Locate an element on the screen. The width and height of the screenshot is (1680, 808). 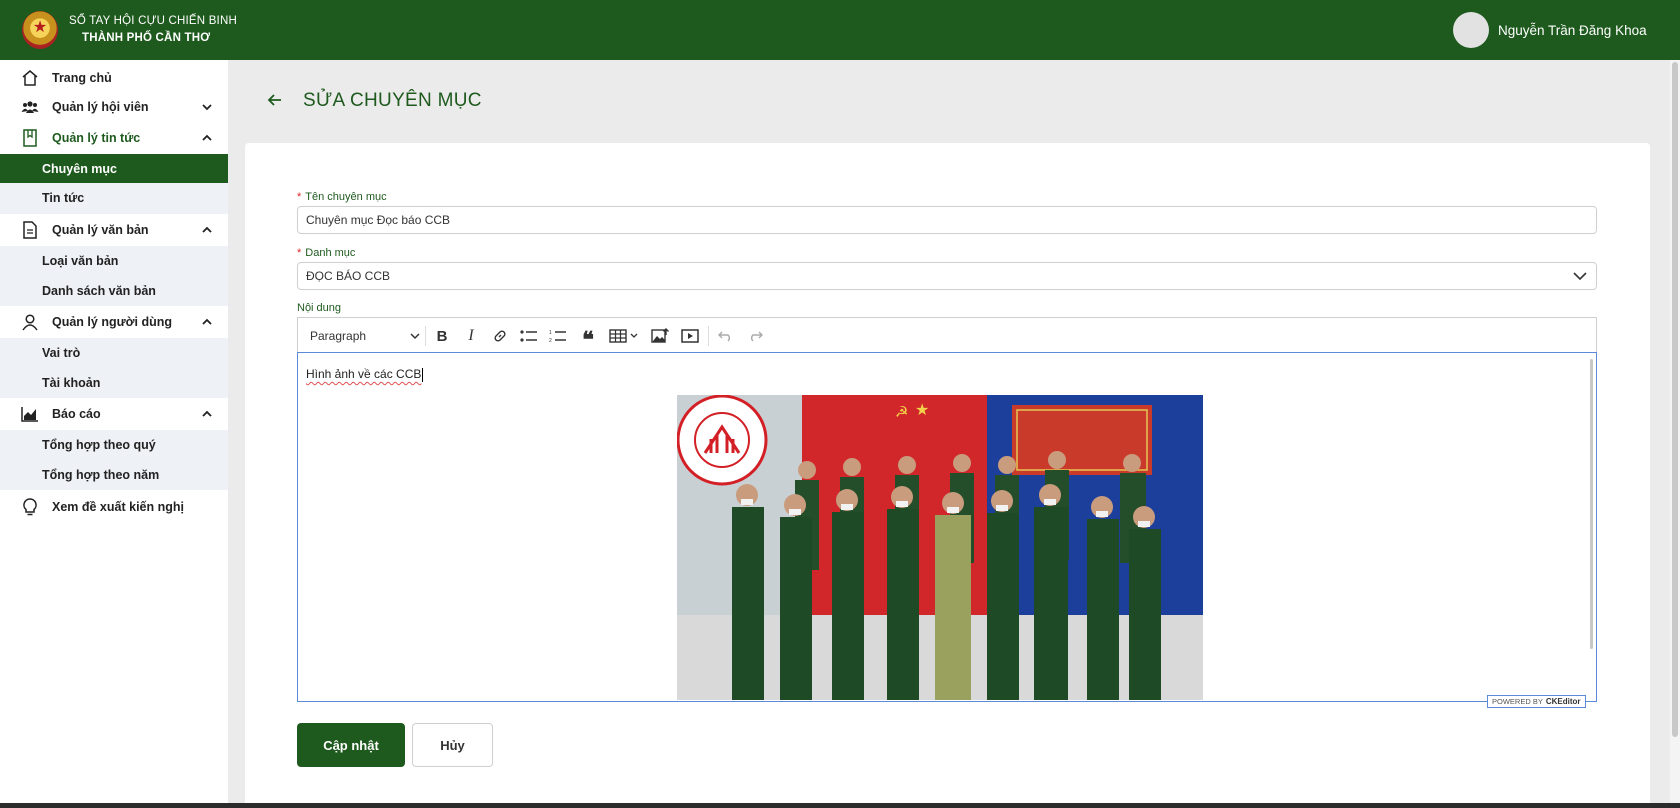
sidebar-item-accounts: Tài khoản is located at coordinates (114, 383).